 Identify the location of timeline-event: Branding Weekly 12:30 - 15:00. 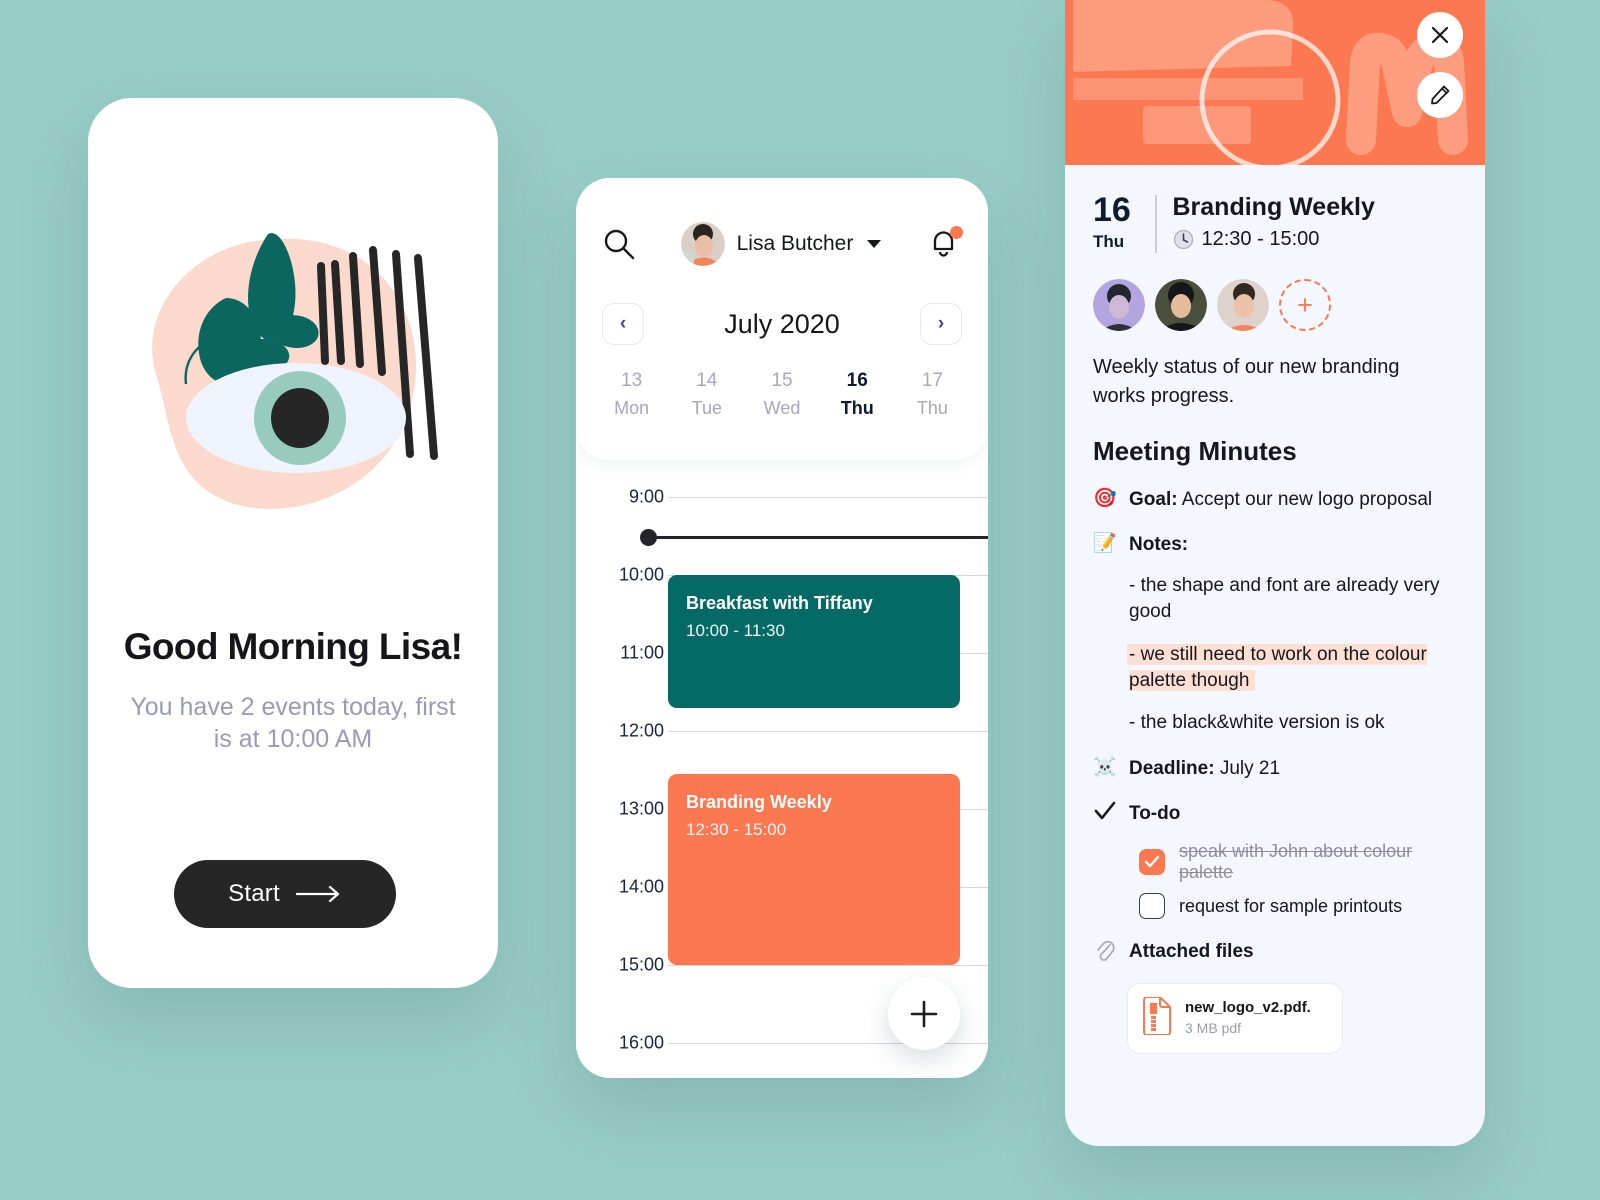
(814, 869).